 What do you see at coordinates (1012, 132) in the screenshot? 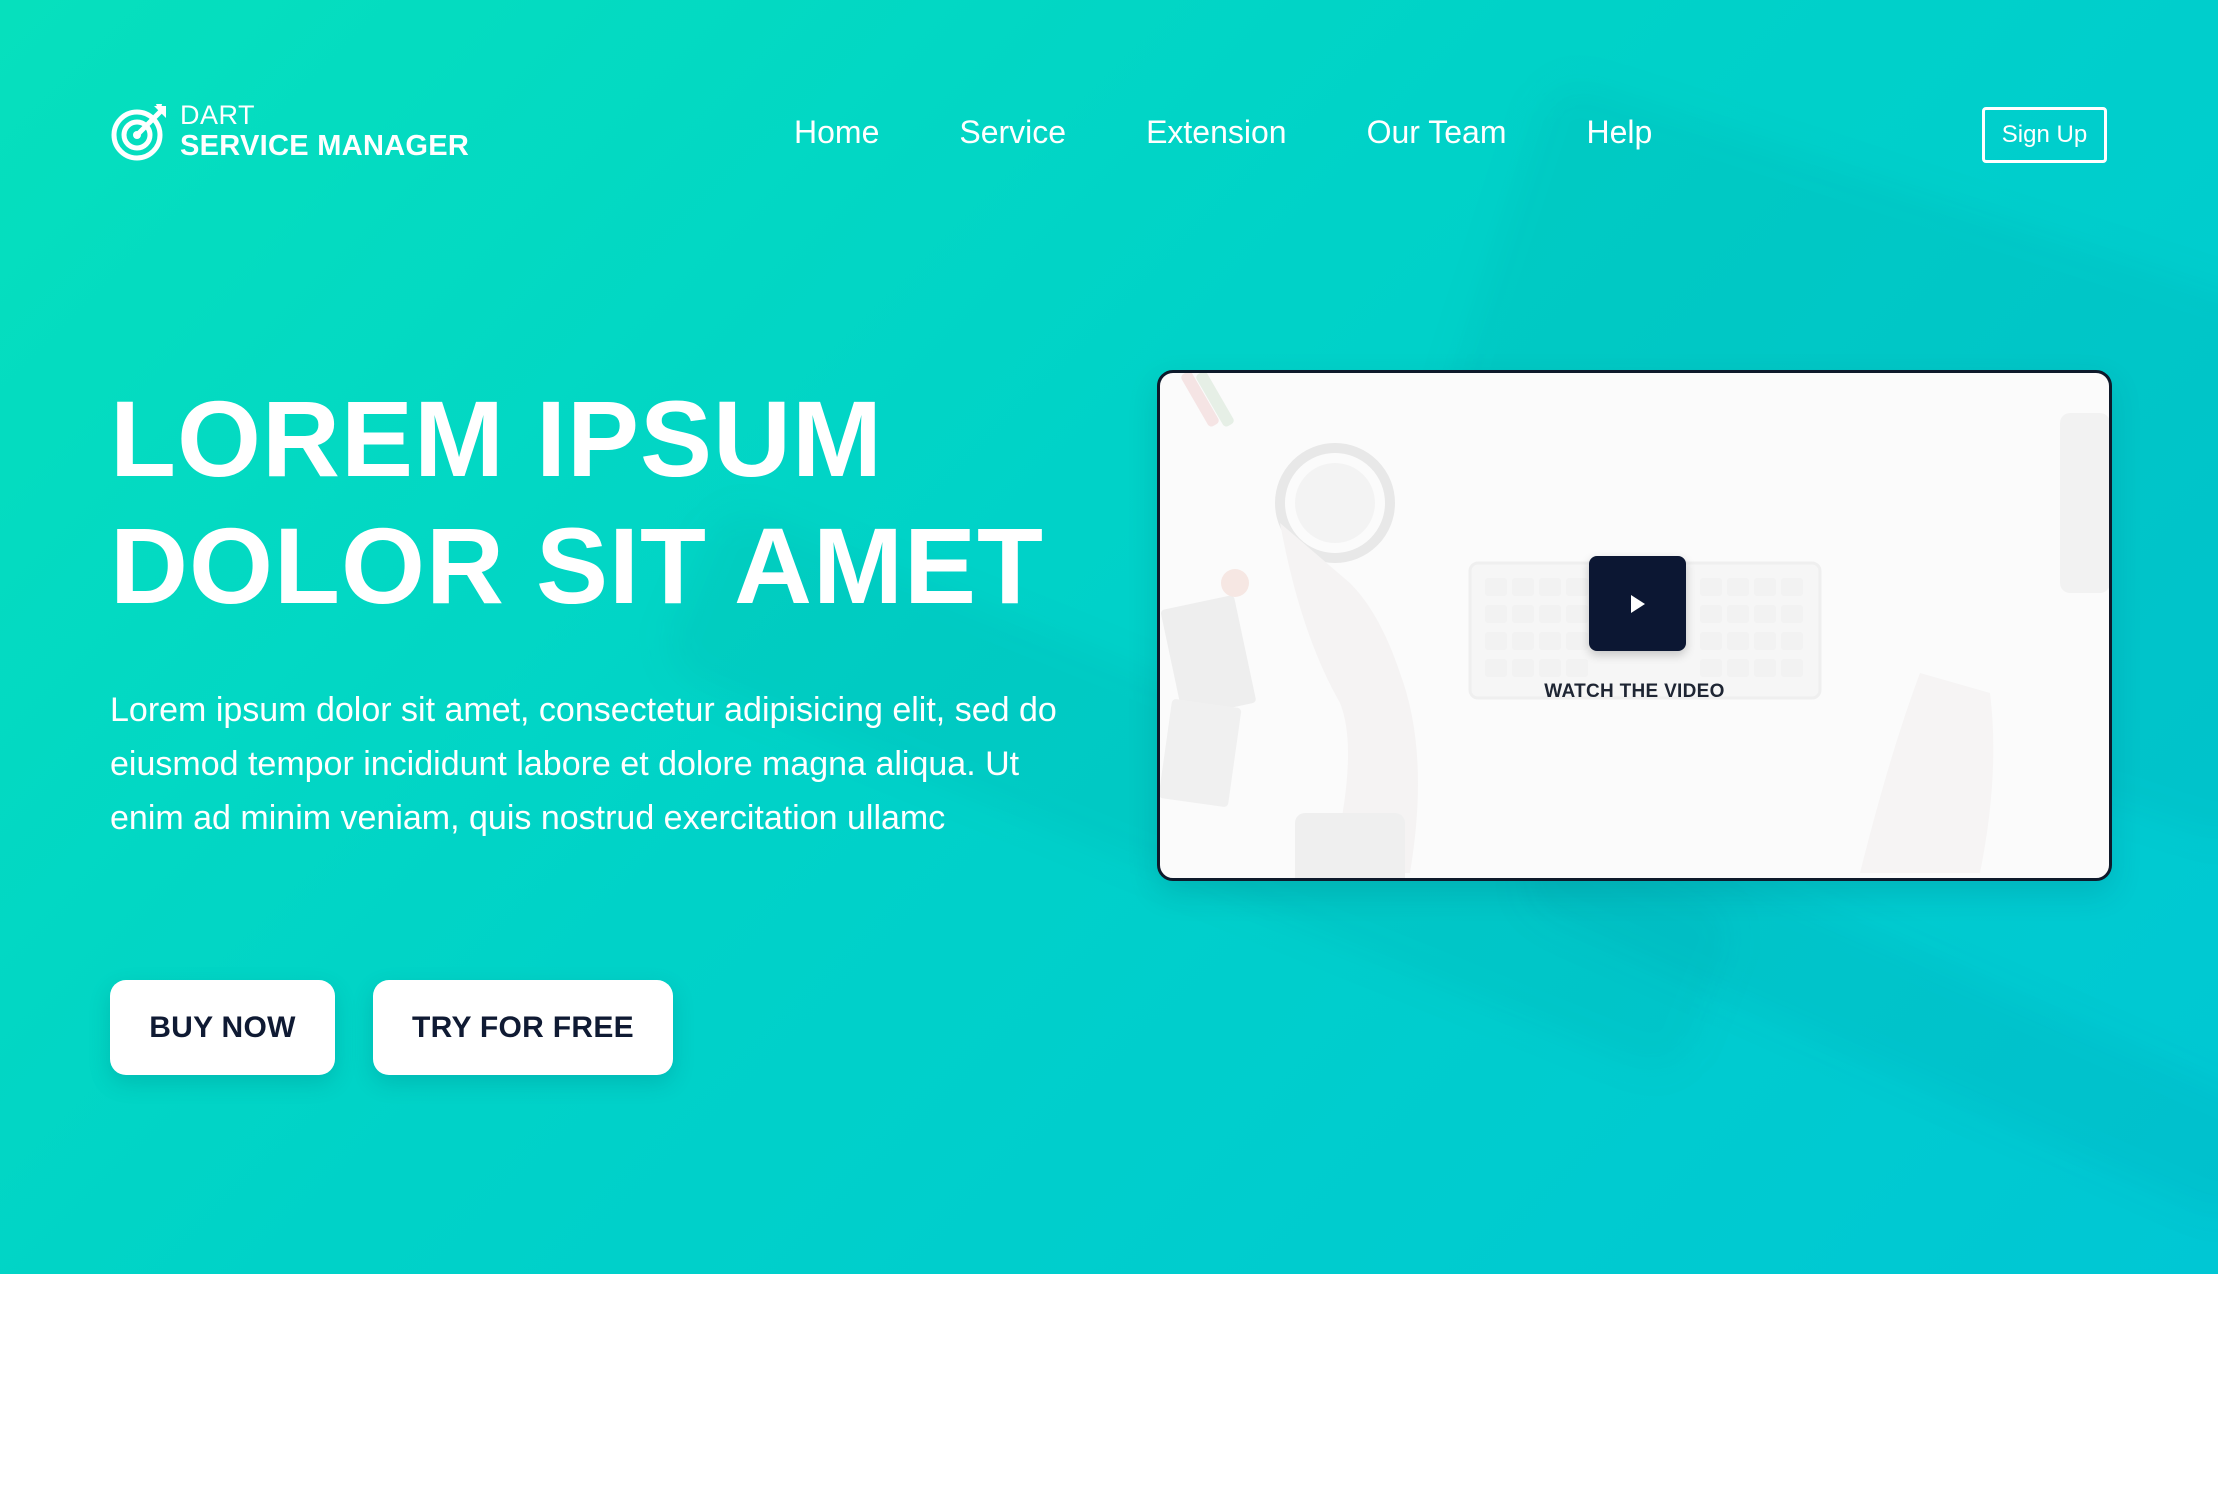
I see `nav-service: Service` at bounding box center [1012, 132].